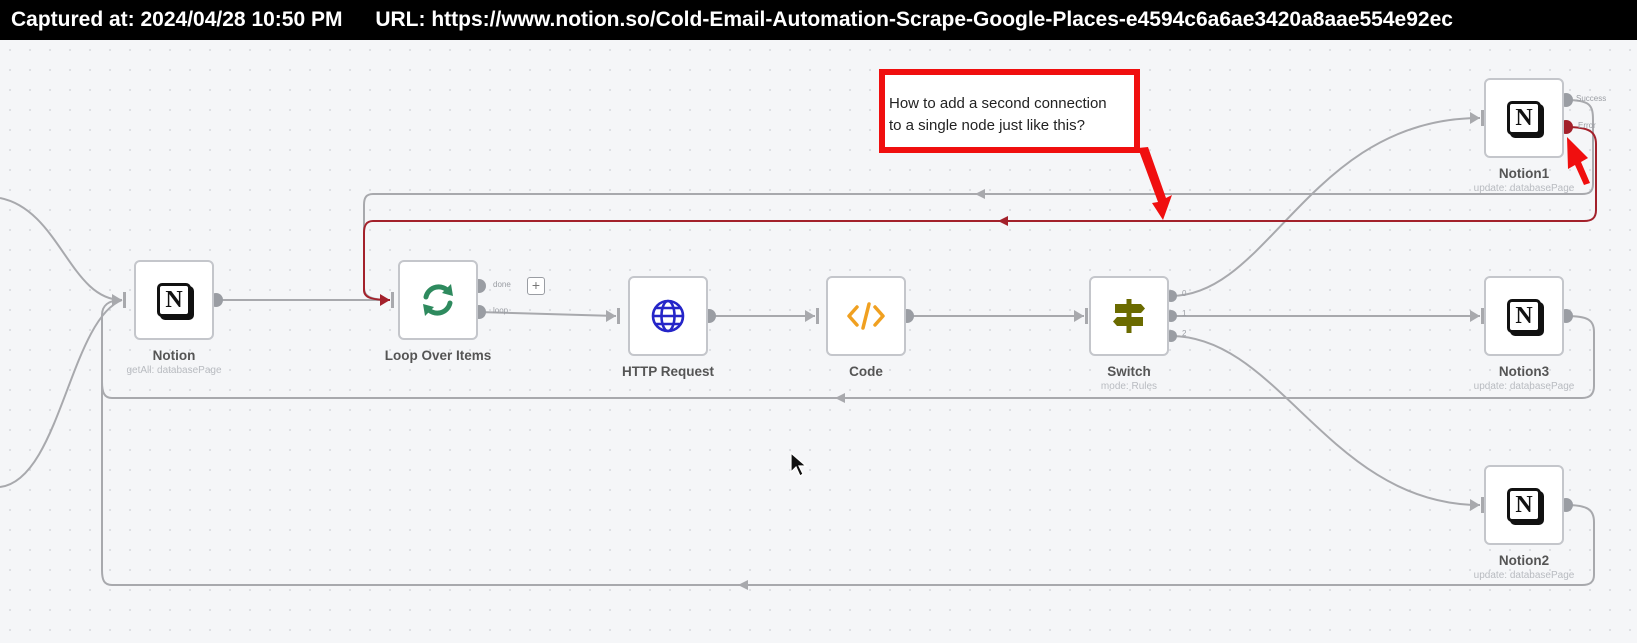 Image resolution: width=1637 pixels, height=643 pixels. What do you see at coordinates (1003, 221) in the screenshot?
I see `error-arrow` at bounding box center [1003, 221].